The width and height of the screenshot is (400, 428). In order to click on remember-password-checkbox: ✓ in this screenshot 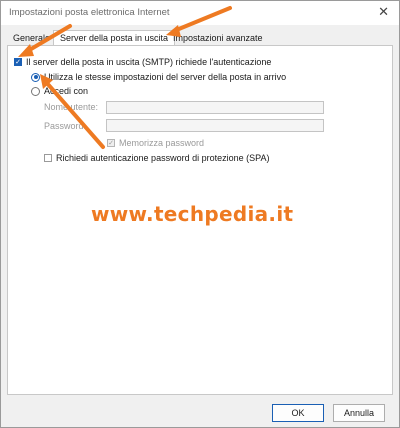, I will do `click(111, 143)`.